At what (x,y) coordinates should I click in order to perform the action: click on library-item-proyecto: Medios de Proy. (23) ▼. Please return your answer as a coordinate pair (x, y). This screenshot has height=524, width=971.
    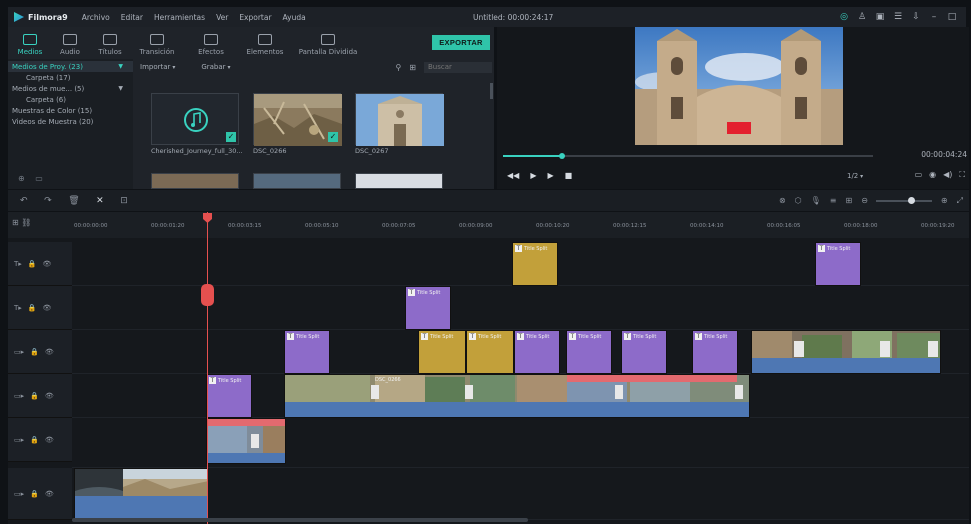
    Looking at the image, I should click on (70, 66).